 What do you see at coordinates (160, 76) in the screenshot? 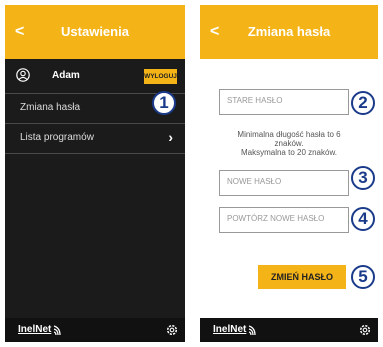
I see `logout-button: WYLOGUJ` at bounding box center [160, 76].